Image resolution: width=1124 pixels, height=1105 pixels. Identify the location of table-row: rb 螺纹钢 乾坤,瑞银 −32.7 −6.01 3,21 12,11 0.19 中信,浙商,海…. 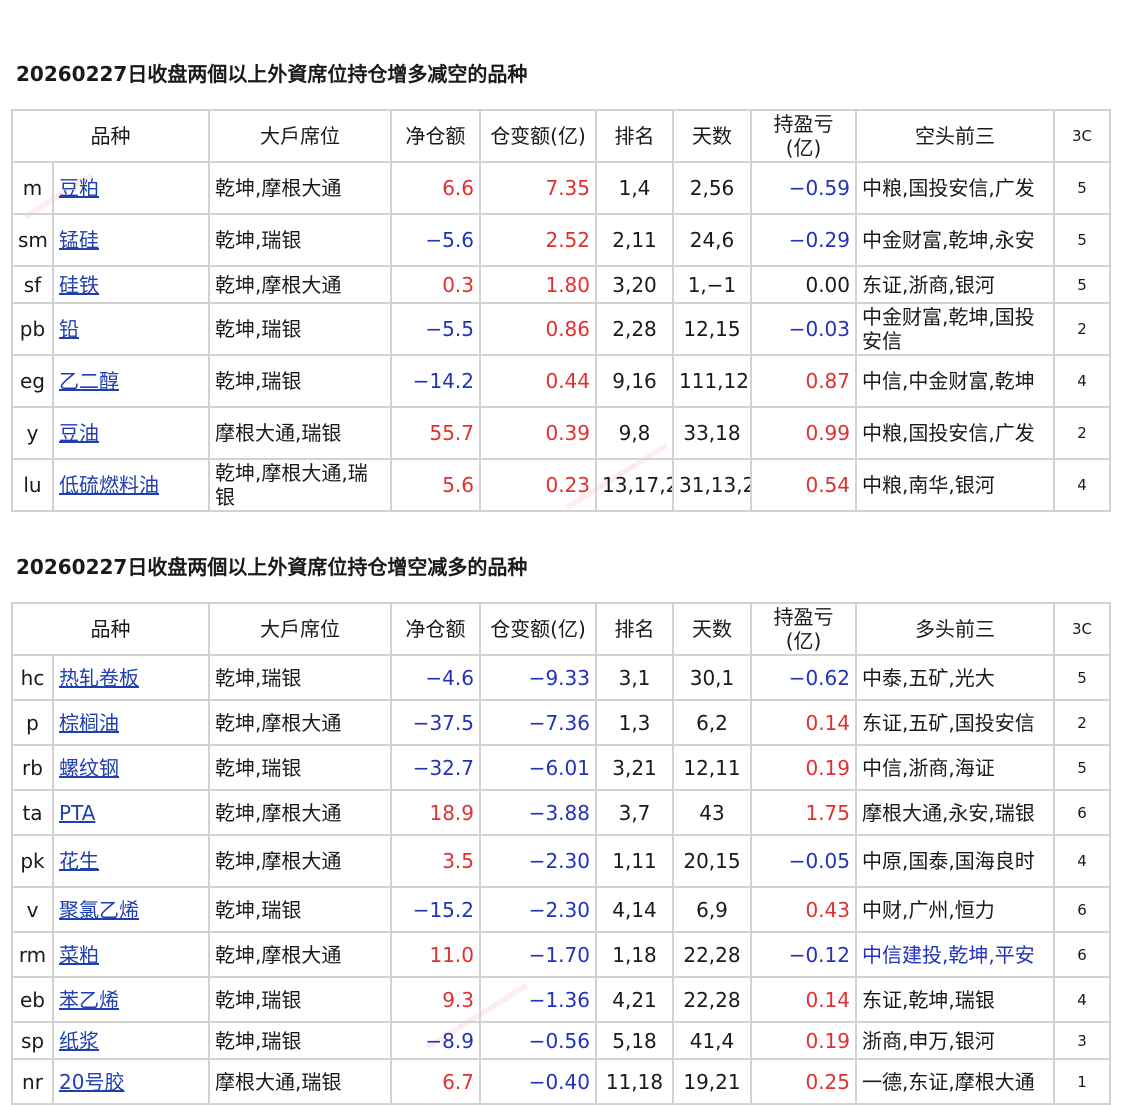
(561, 767).